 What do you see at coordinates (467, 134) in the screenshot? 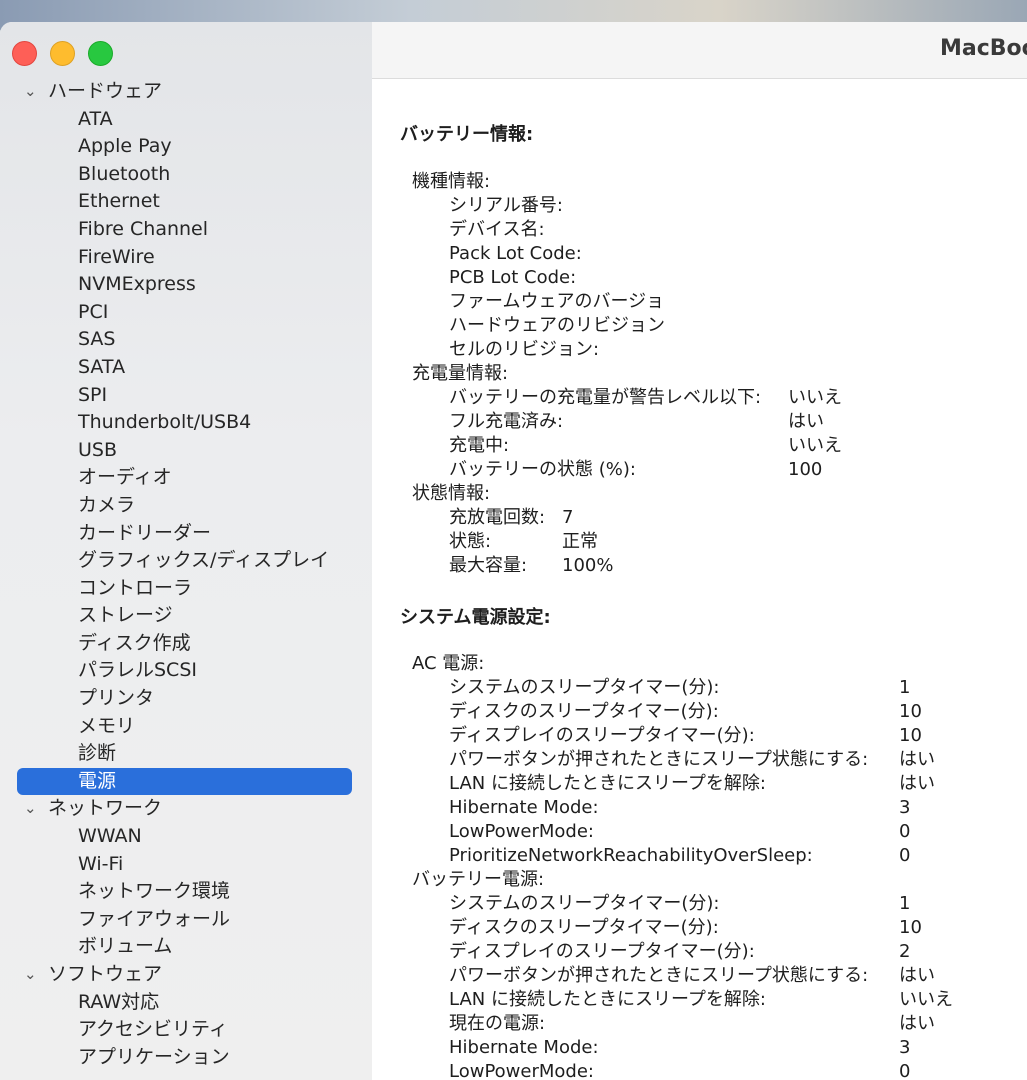
I see `battery-info-heading: バッテリー情報:` at bounding box center [467, 134].